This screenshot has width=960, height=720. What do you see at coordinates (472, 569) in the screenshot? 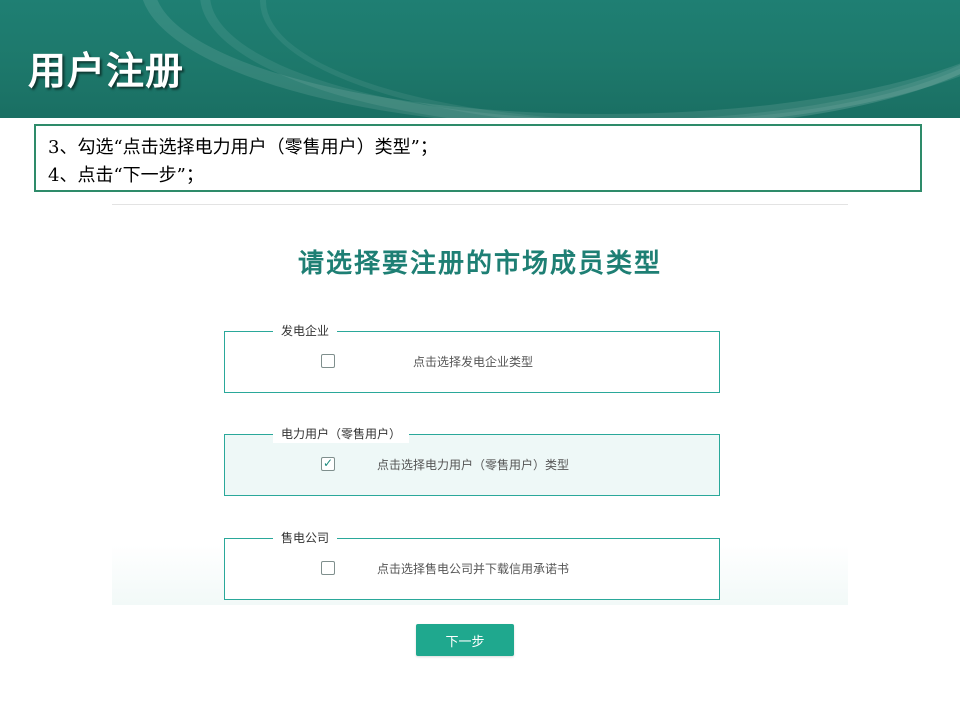
I see `option-label: 点击选择售电公司并下载信用承诺书` at bounding box center [472, 569].